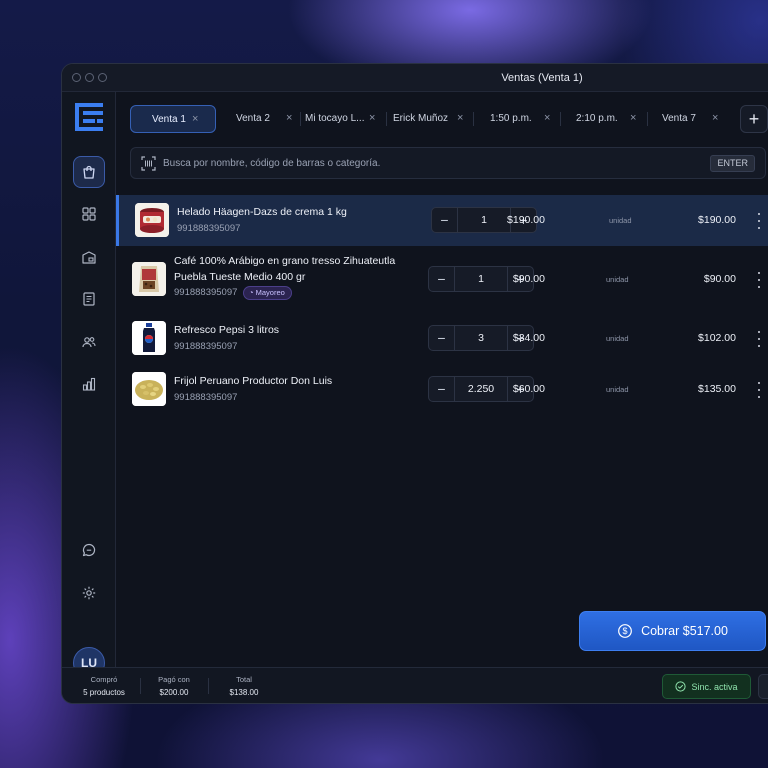 The height and width of the screenshot is (768, 768). I want to click on users-icon, so click(89, 342).